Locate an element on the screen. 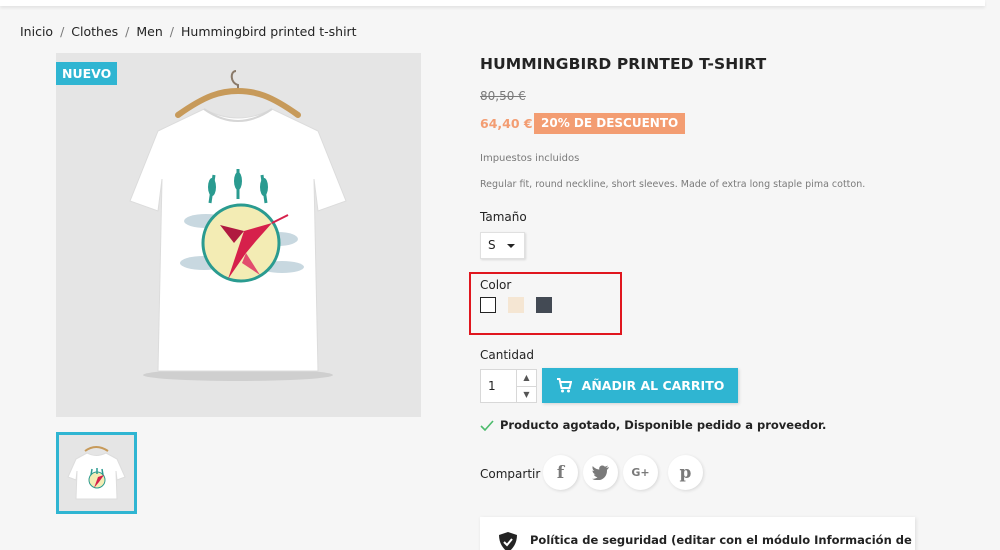 This screenshot has width=1000, height=550. color-swatch-charcoal is located at coordinates (544, 305).